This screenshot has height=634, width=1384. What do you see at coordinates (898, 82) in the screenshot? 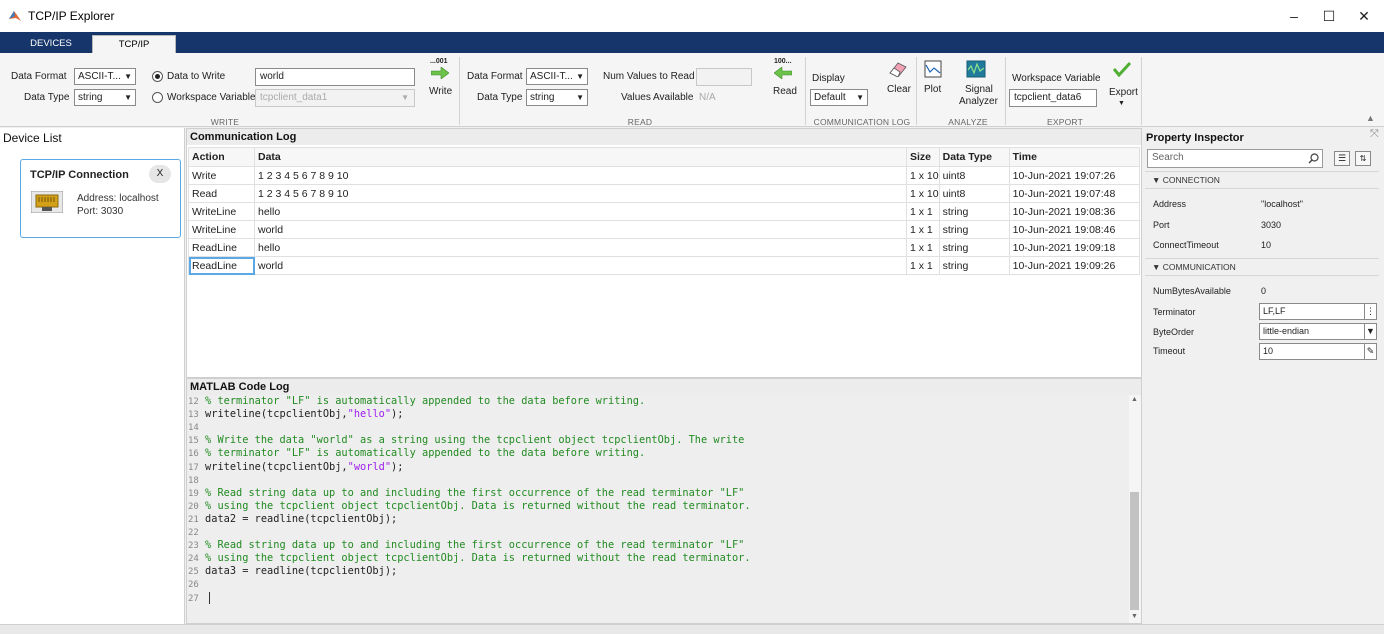
I see `clear-button: Clear` at bounding box center [898, 82].